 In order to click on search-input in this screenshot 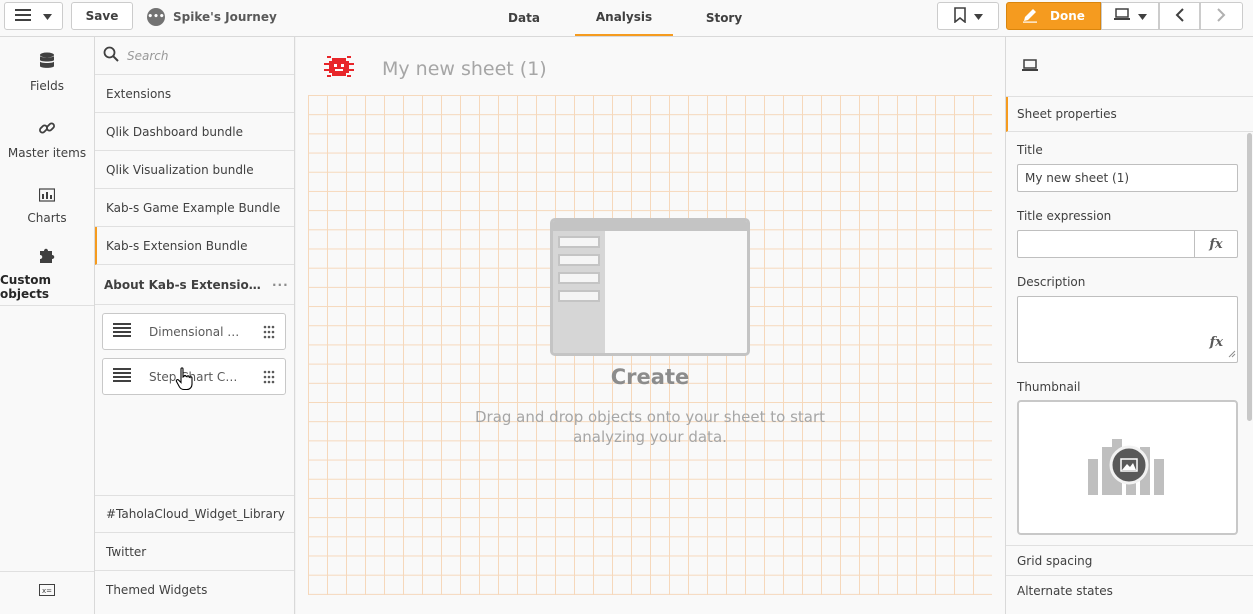, I will do `click(207, 55)`.